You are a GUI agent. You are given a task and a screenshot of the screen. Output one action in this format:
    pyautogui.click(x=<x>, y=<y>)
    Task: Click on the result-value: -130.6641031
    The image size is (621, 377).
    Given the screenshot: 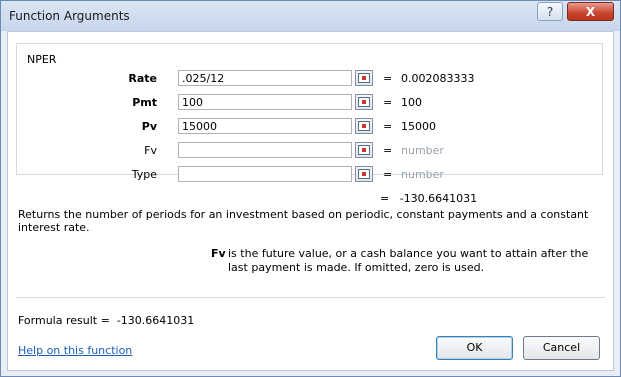 What is the action you would take?
    pyautogui.click(x=438, y=198)
    